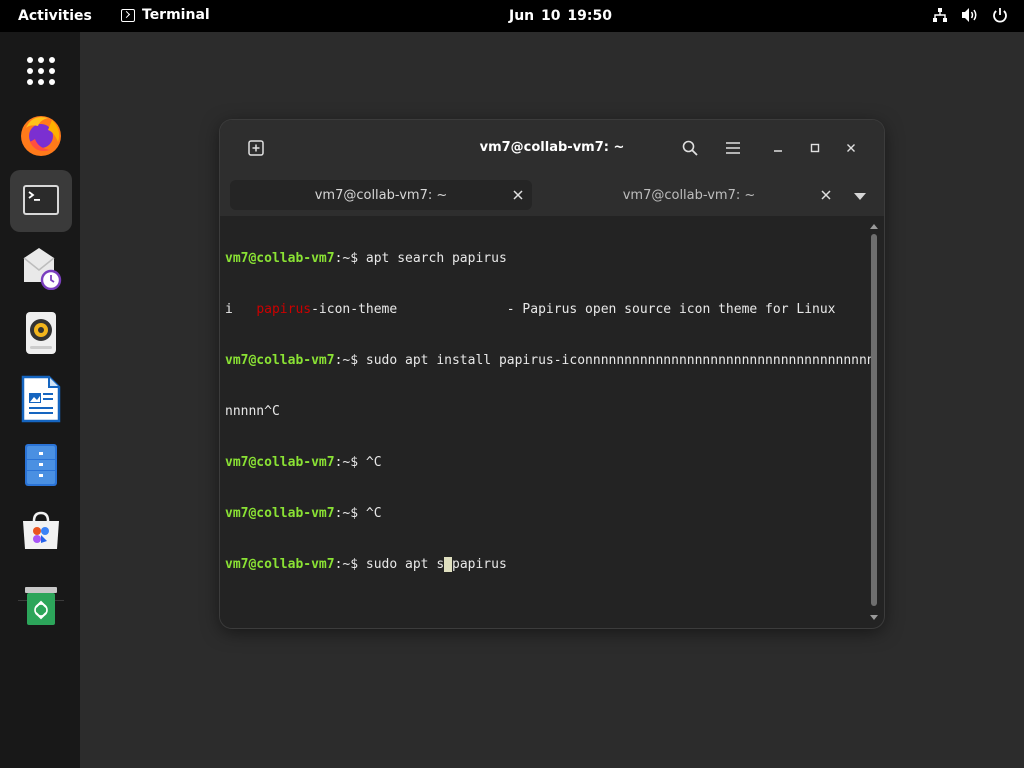 The width and height of the screenshot is (1024, 768). I want to click on terminal-line: vm7@collab-vm7:~$ sudo apt s papirus, so click(366, 564).